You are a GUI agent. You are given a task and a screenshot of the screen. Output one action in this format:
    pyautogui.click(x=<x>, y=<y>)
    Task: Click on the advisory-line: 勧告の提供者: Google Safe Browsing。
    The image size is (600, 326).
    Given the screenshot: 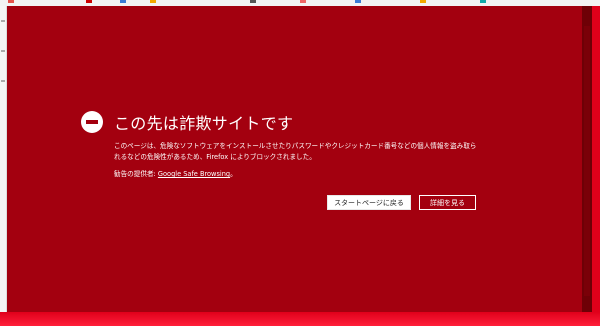 What is the action you would take?
    pyautogui.click(x=175, y=173)
    